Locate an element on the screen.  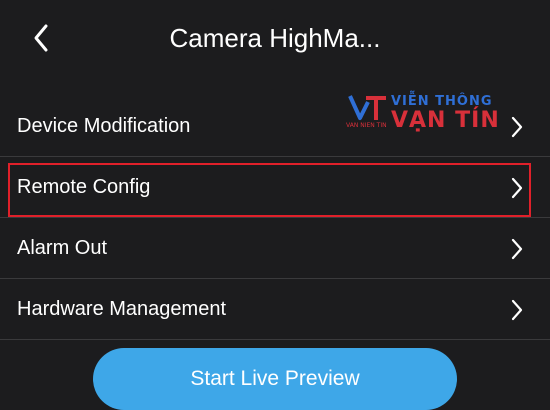
chevron-left-icon is located at coordinates (41, 38).